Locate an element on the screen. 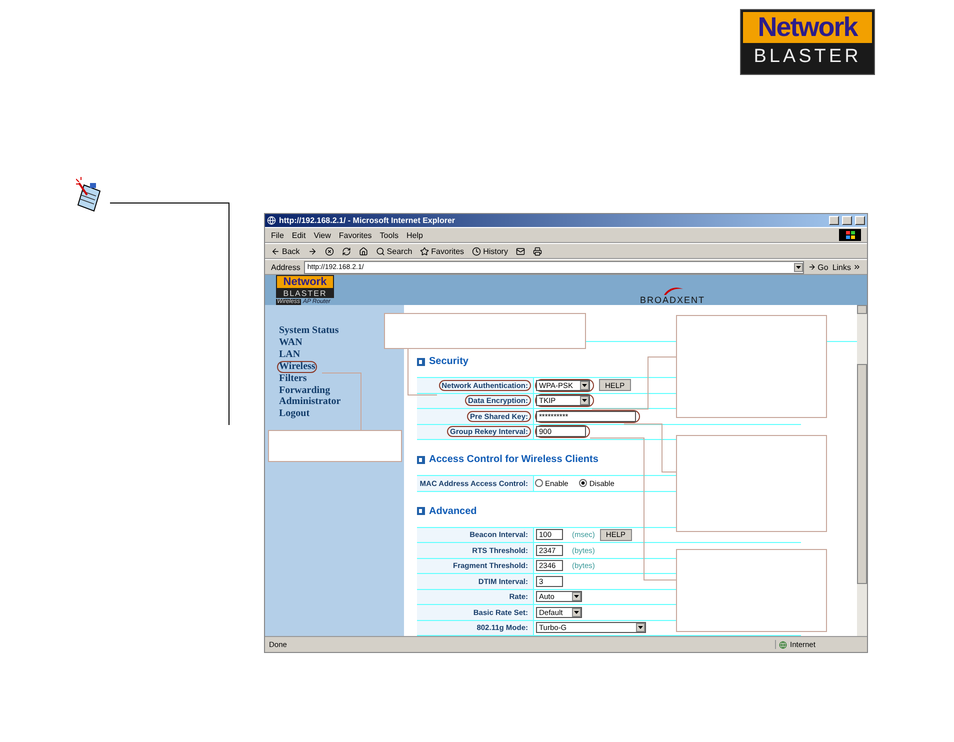 The image size is (954, 742). minimize-button is located at coordinates (834, 220).